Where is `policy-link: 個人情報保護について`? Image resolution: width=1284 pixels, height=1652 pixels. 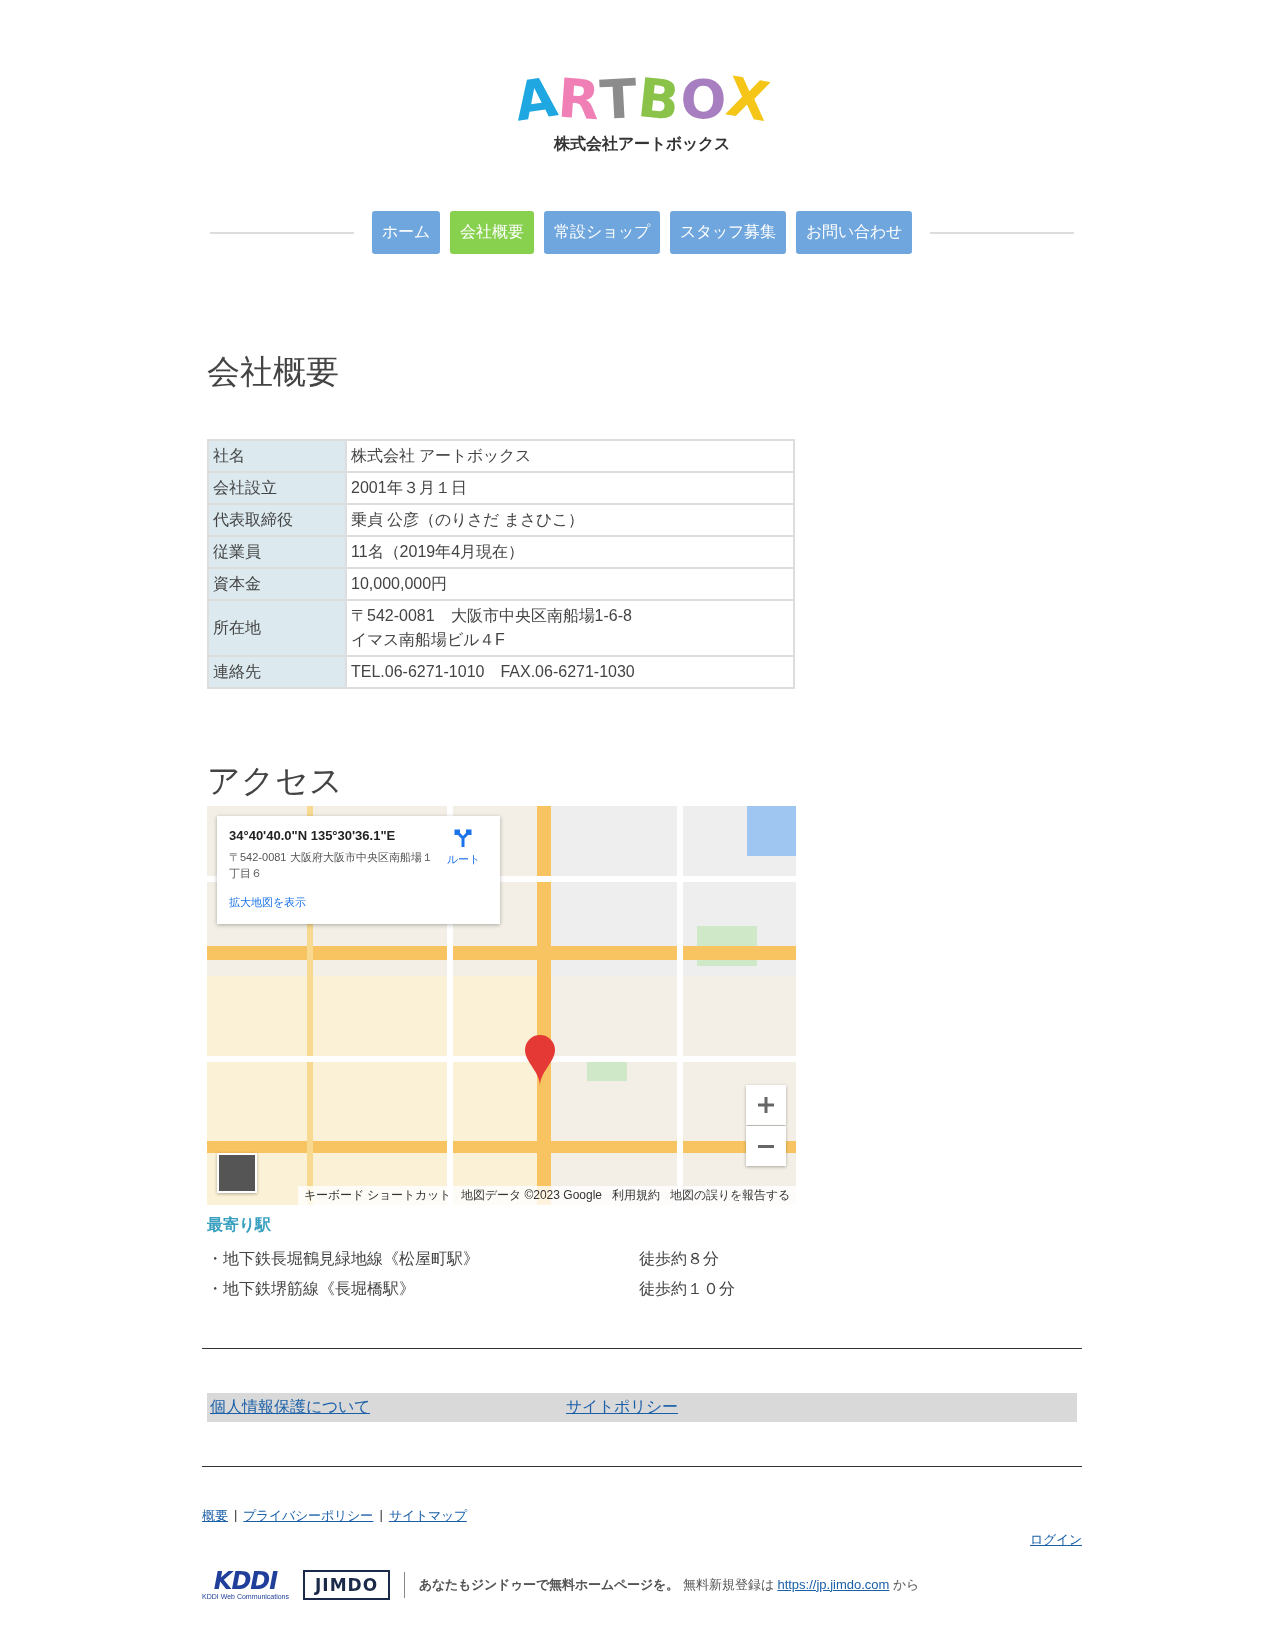 policy-link: 個人情報保護について is located at coordinates (290, 1406).